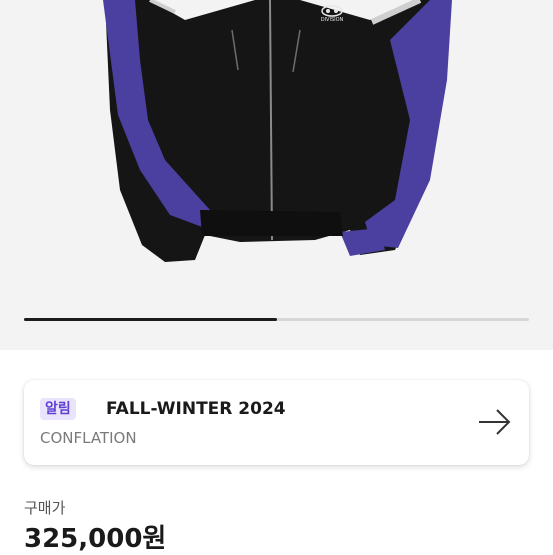 The image size is (553, 555). What do you see at coordinates (495, 422) in the screenshot?
I see `arrow-right-icon` at bounding box center [495, 422].